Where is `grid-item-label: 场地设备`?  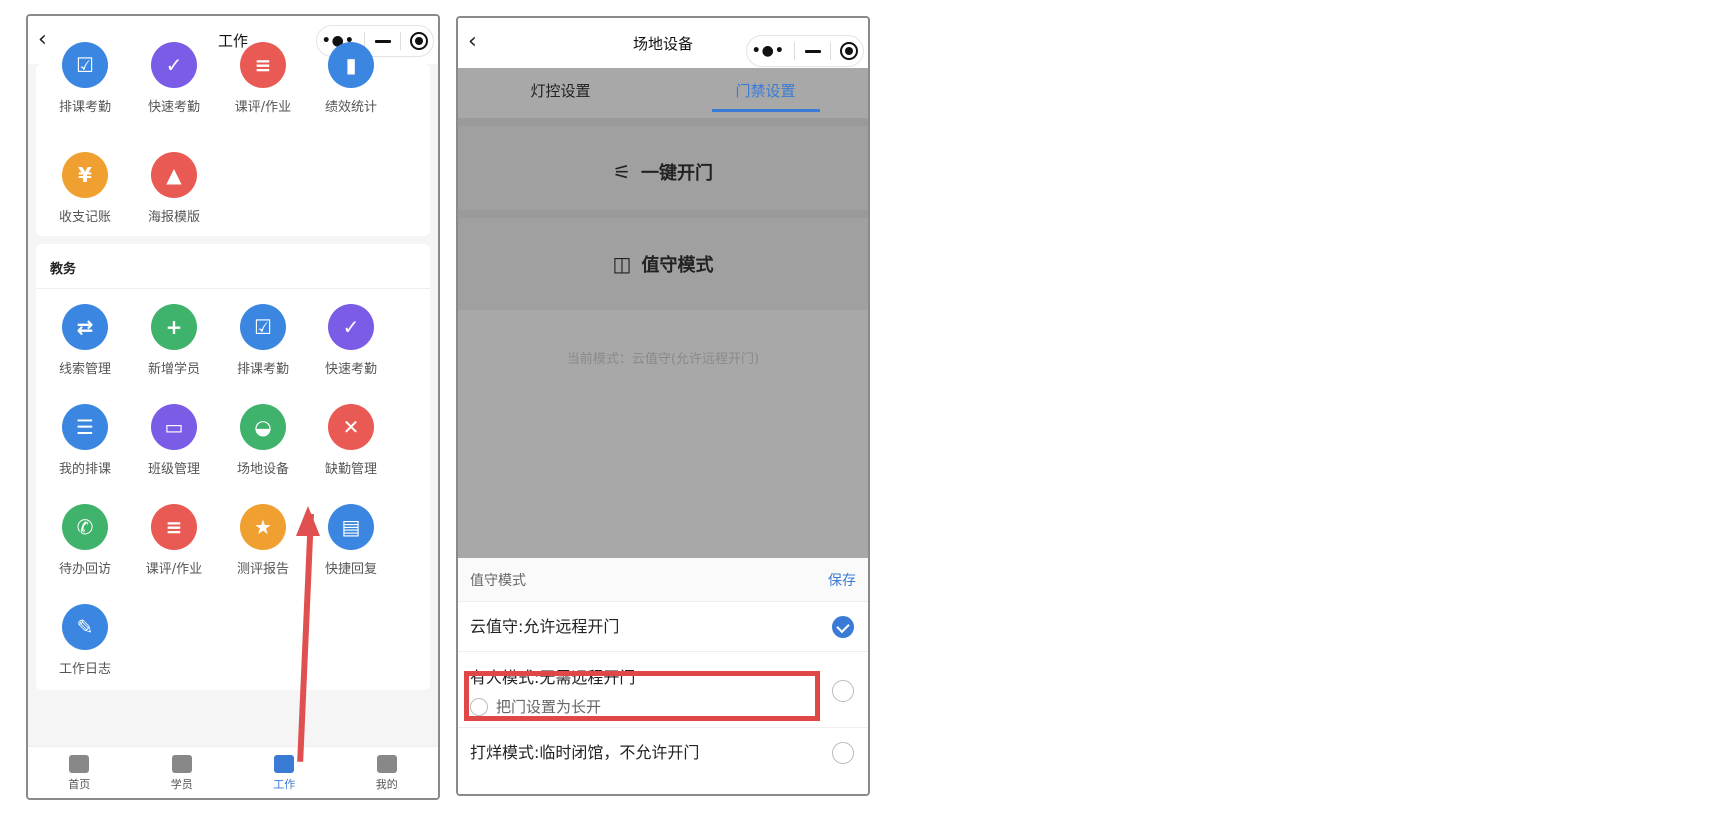 grid-item-label: 场地设备 is located at coordinates (262, 469).